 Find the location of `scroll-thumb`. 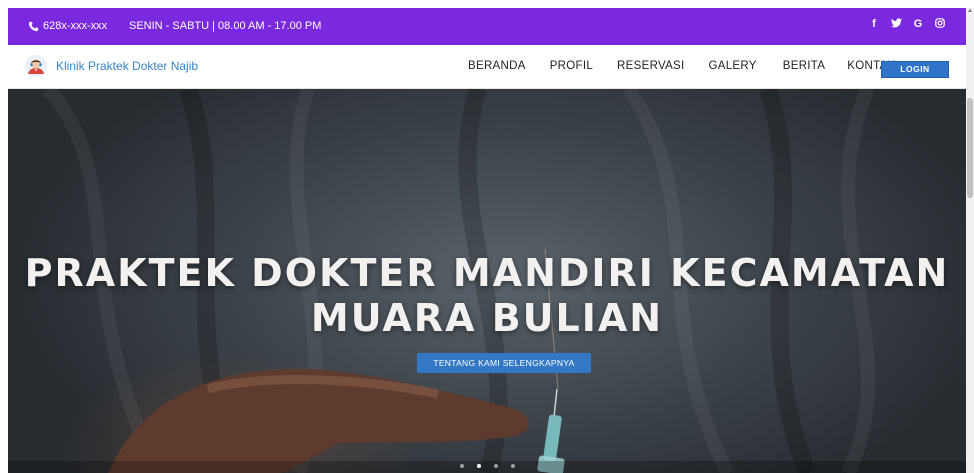

scroll-thumb is located at coordinates (970, 148).